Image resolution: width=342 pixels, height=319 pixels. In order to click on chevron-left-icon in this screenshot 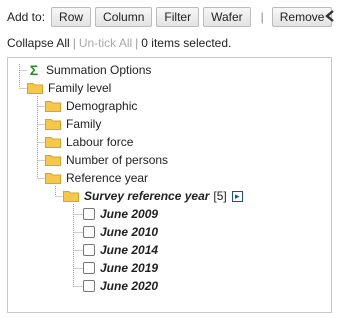, I will do `click(330, 16)`.